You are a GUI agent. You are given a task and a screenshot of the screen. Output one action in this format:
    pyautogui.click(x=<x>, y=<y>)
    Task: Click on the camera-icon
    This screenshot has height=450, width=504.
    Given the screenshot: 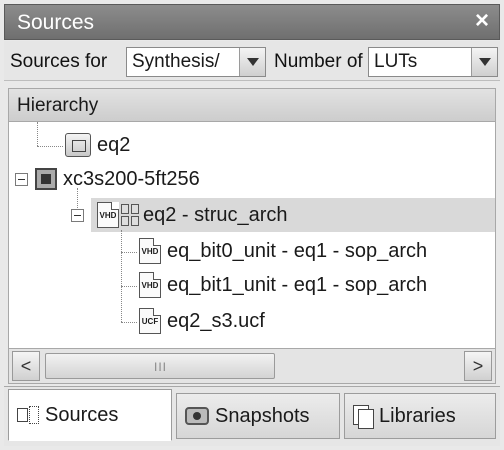 What is the action you would take?
    pyautogui.click(x=197, y=416)
    